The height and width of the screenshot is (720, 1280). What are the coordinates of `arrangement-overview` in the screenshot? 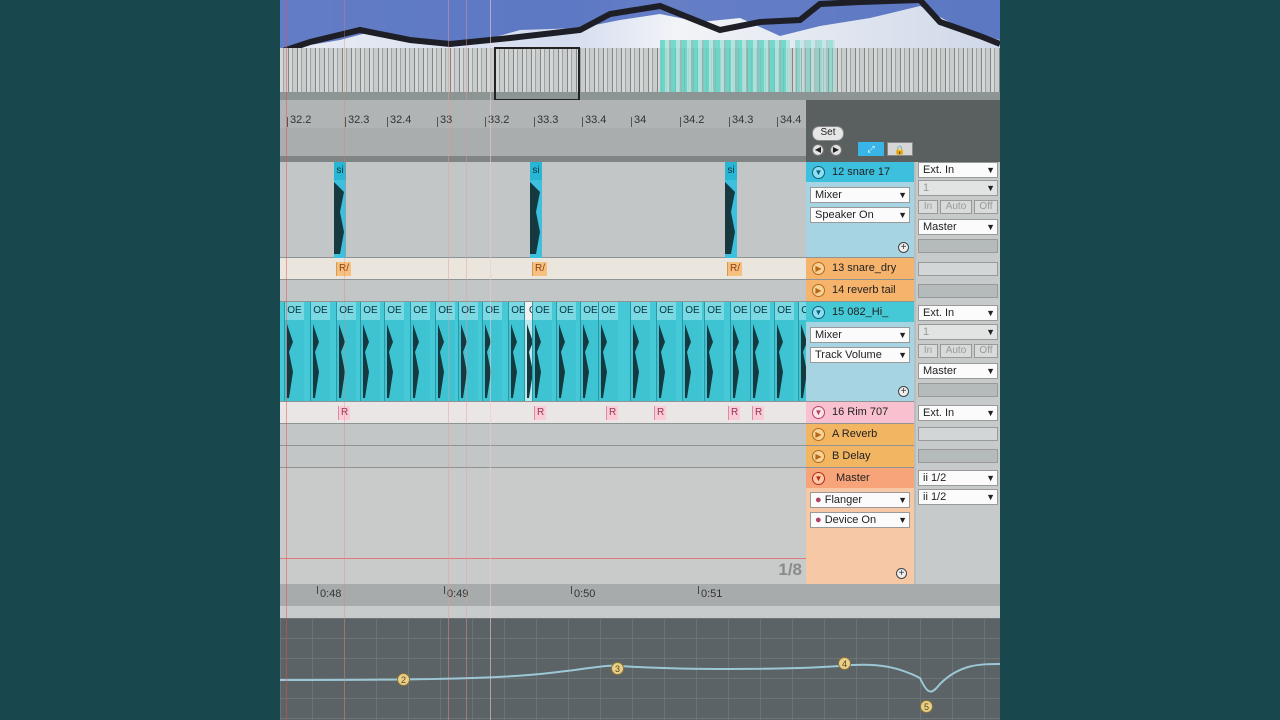 It's located at (640, 50).